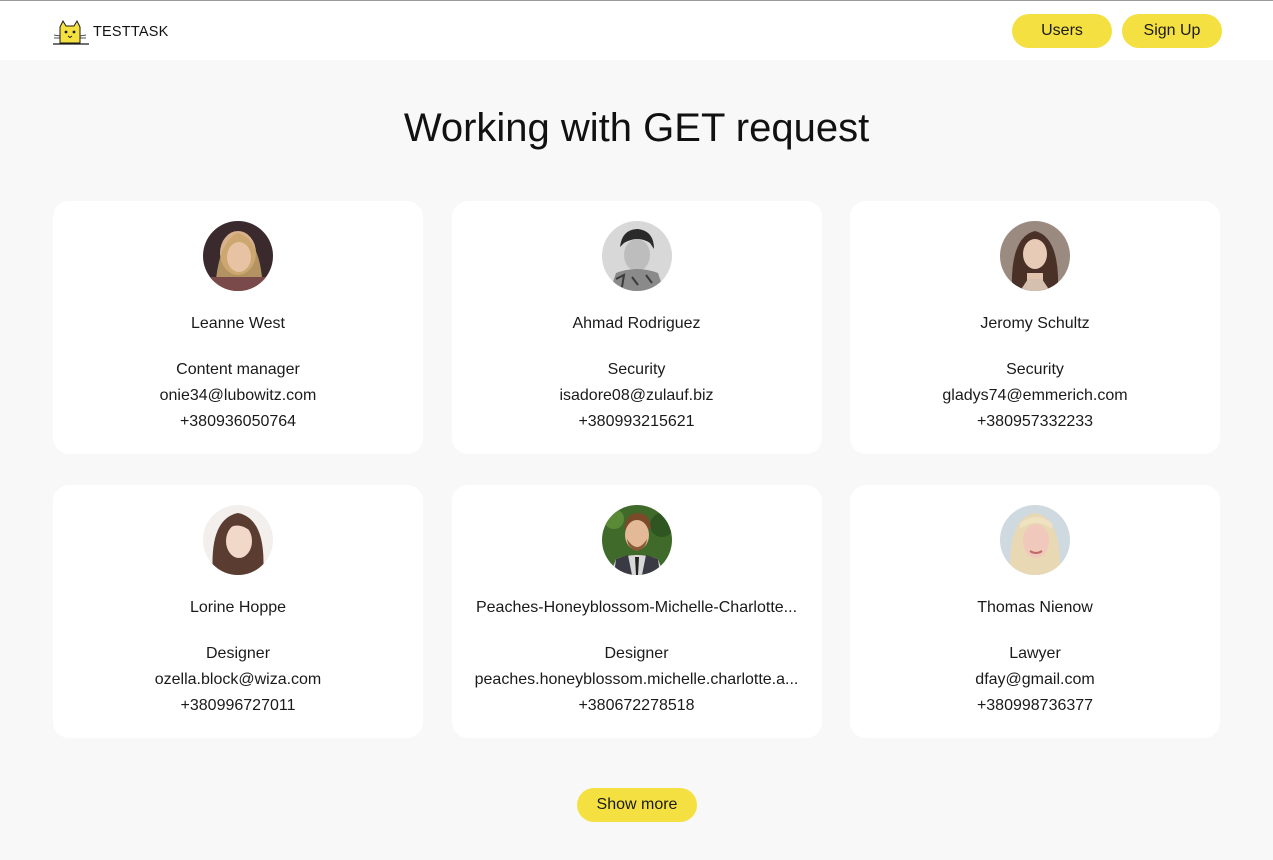  I want to click on user-phone: +380998736377, so click(1035, 705).